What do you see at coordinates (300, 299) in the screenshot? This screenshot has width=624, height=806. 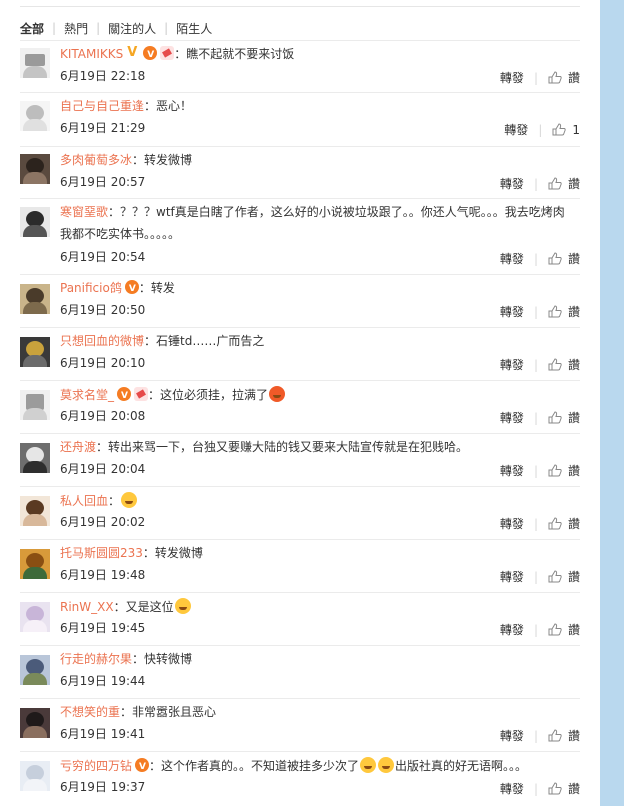 I see `comment-item: Panificio鸽 ：转发 6月19日 20:50 轉發 | 讚` at bounding box center [300, 299].